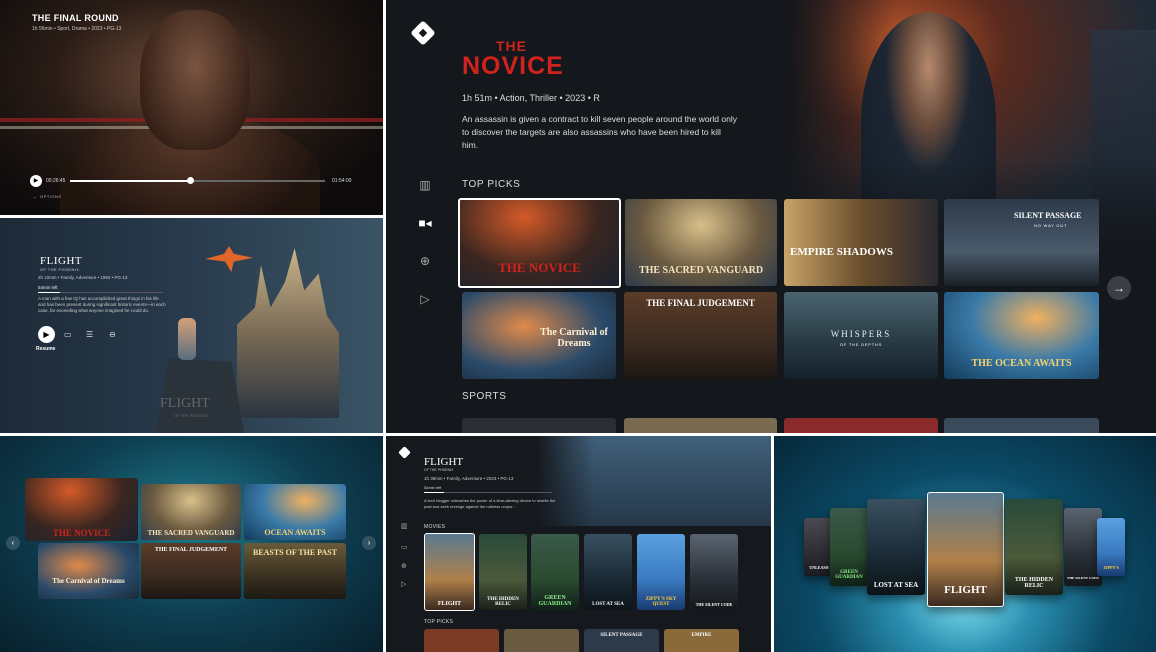 This screenshot has width=1156, height=652. What do you see at coordinates (661, 602) in the screenshot?
I see `poster-title: ZIPPY'S SKY QUEST` at bounding box center [661, 602].